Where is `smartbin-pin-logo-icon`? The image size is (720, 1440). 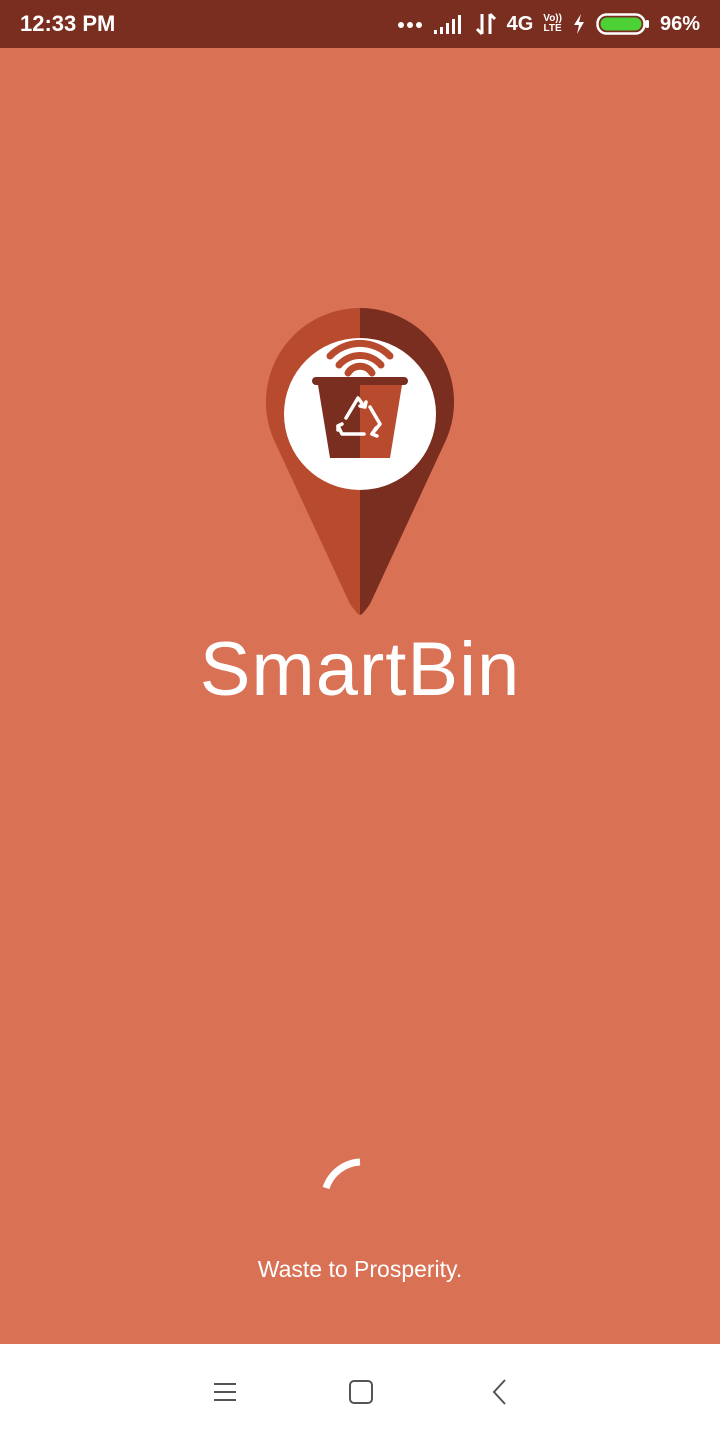 smartbin-pin-logo-icon is located at coordinates (360, 461).